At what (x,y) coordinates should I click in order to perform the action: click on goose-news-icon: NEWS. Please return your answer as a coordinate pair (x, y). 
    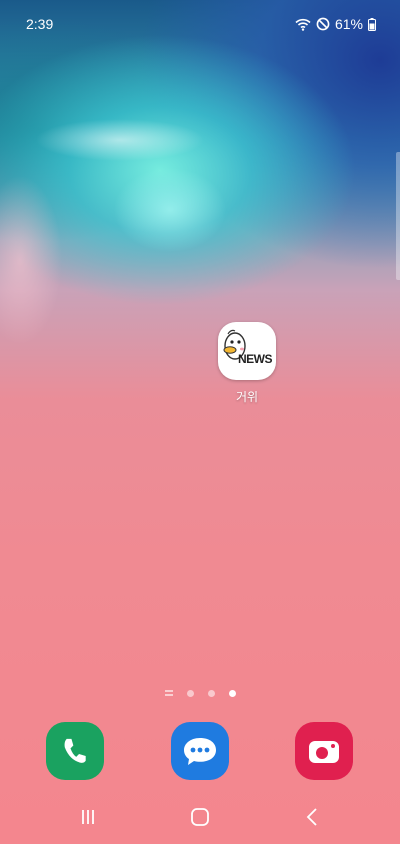
    Looking at the image, I should click on (247, 351).